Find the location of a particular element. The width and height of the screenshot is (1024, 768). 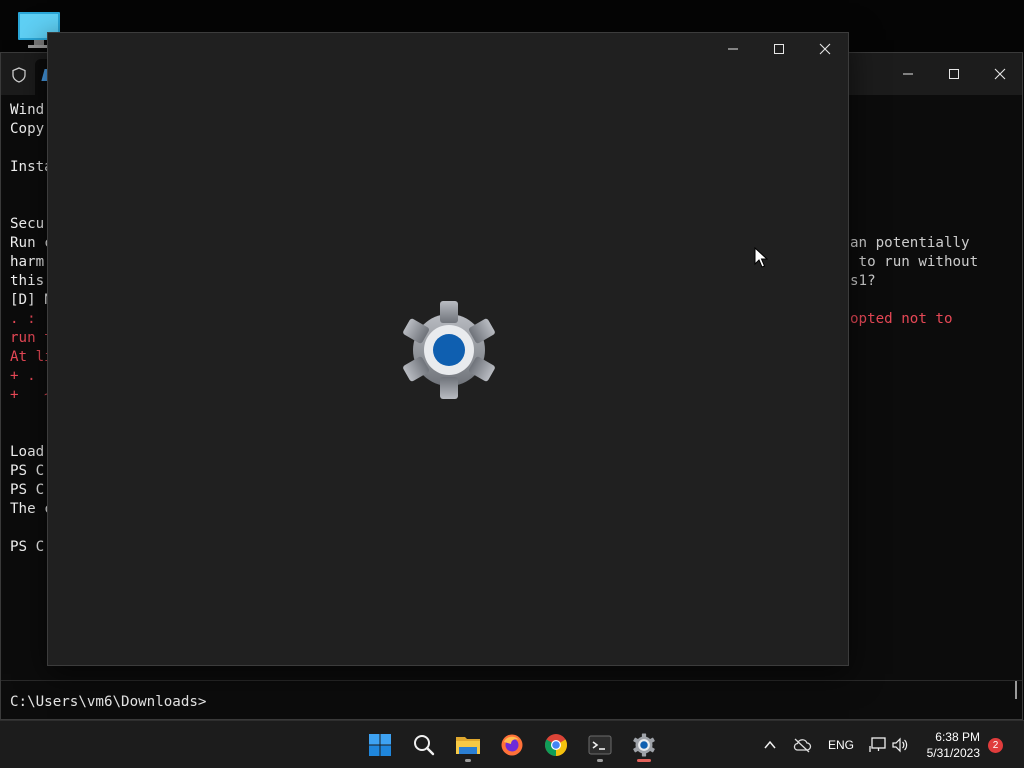

chrome-icon is located at coordinates (556, 745).